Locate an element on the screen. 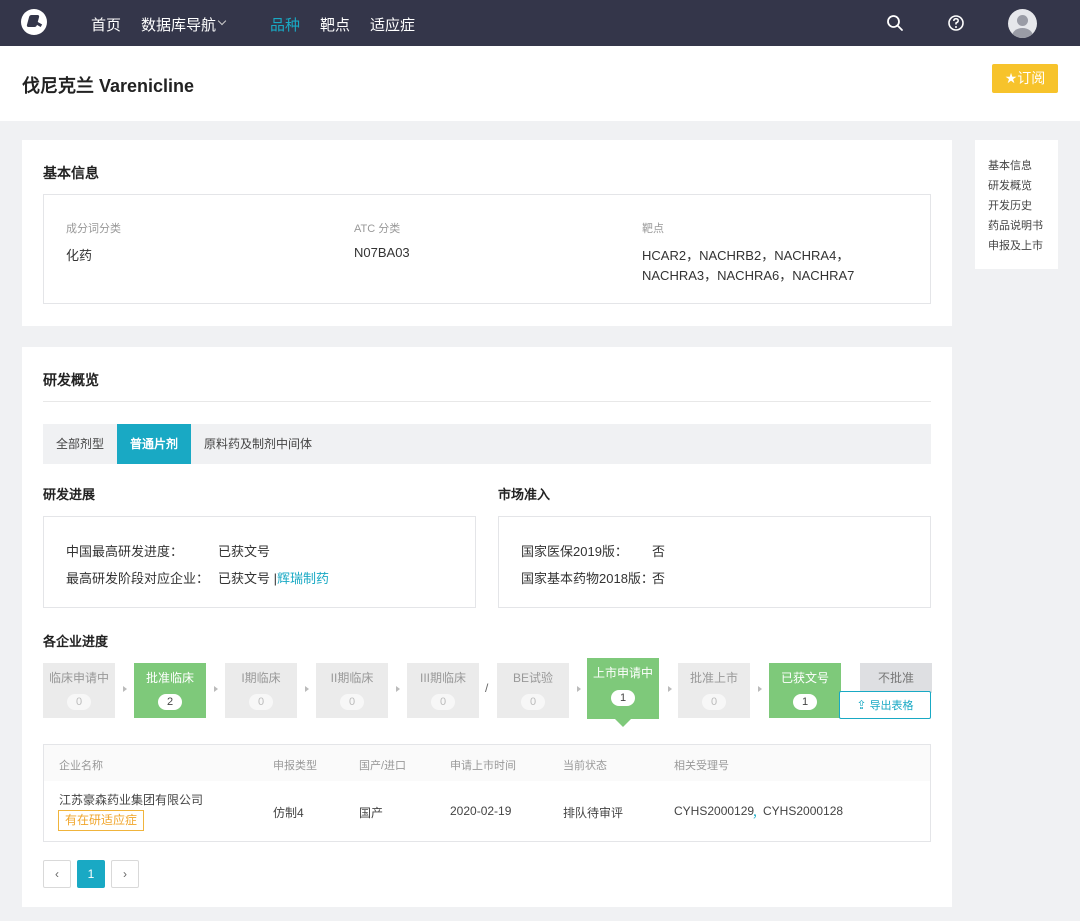 This screenshot has width=1080, height=921. stage-rejected: 不批准 is located at coordinates (896, 678).